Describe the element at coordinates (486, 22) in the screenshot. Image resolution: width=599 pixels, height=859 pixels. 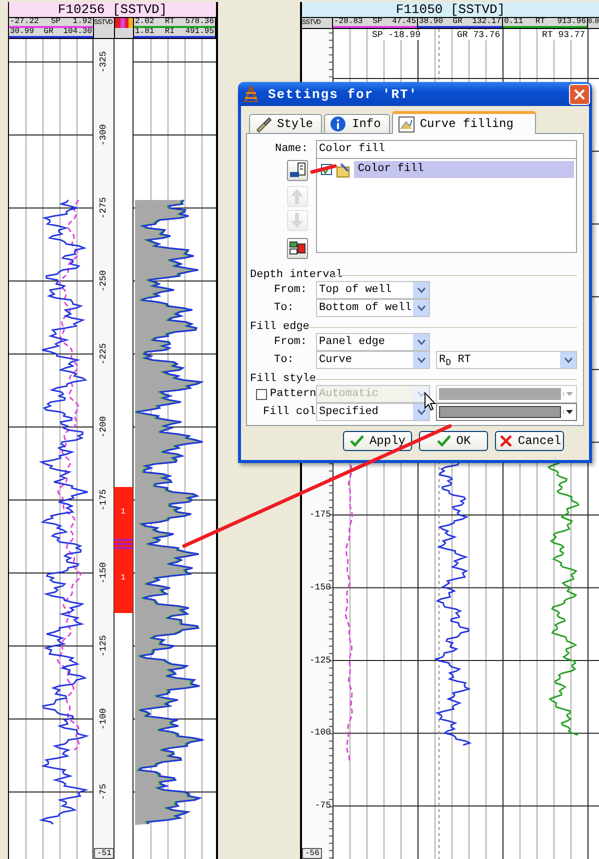
I see `scale-max: 132.17` at that location.